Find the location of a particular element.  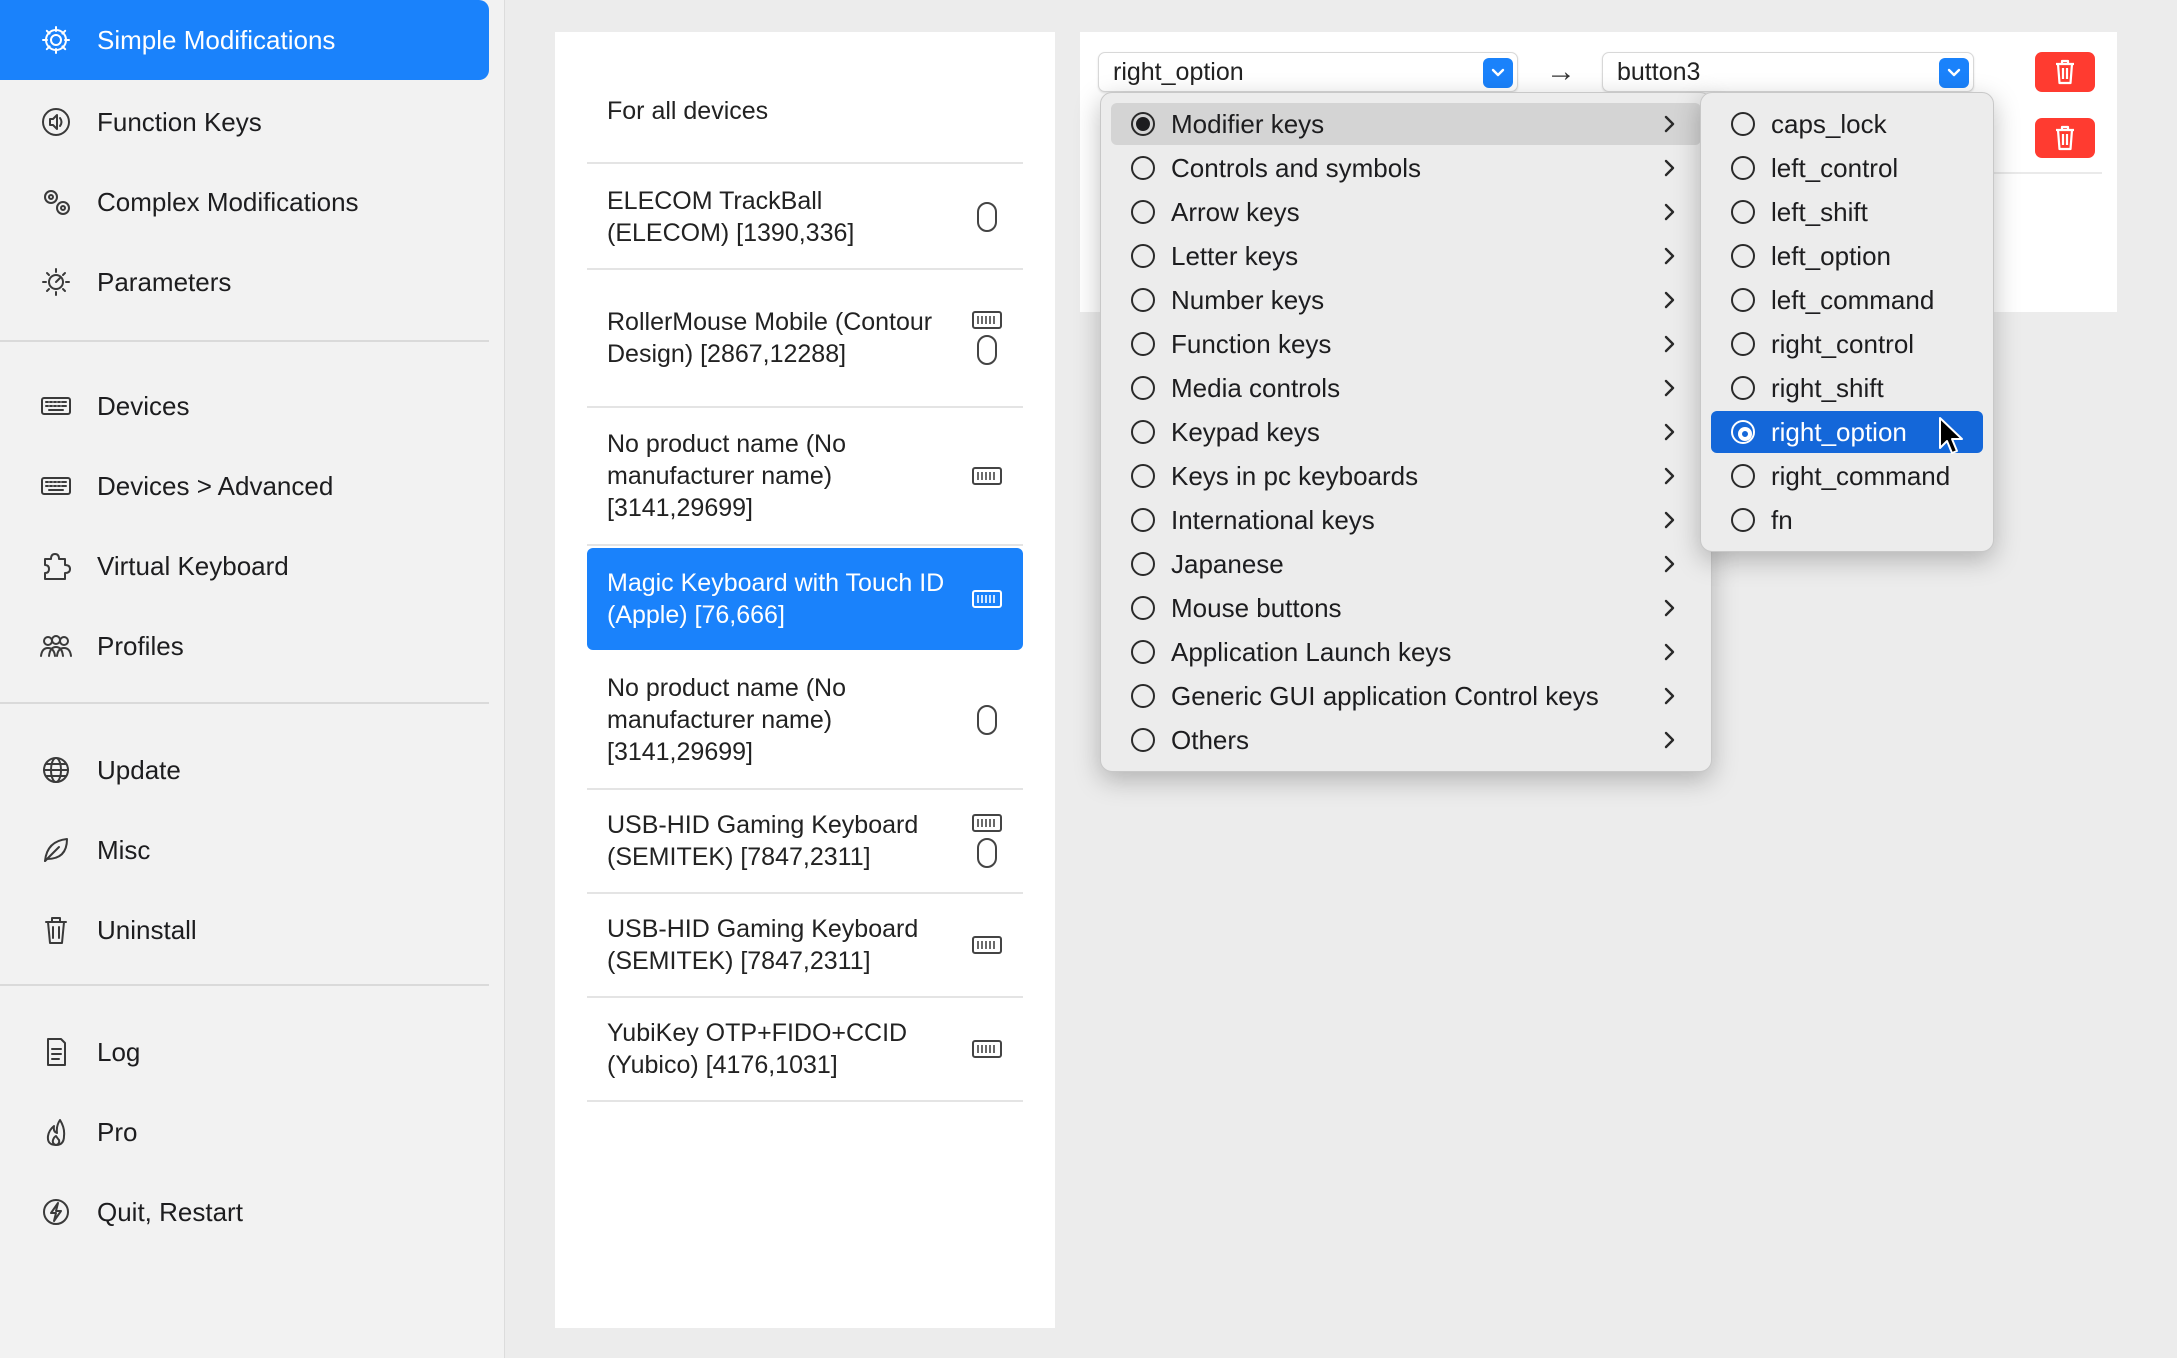

leaf-icon is located at coordinates (56, 850).